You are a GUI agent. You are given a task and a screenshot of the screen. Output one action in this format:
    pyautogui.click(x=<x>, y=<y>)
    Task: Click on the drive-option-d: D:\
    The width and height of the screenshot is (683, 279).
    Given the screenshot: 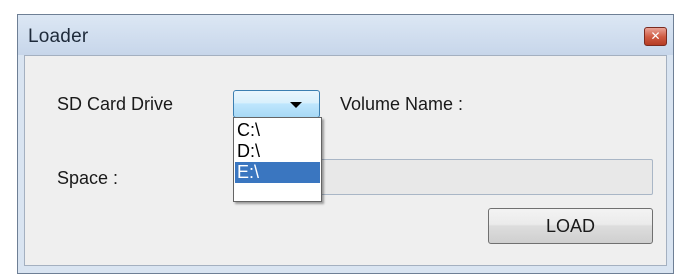 What is the action you would take?
    pyautogui.click(x=277, y=151)
    